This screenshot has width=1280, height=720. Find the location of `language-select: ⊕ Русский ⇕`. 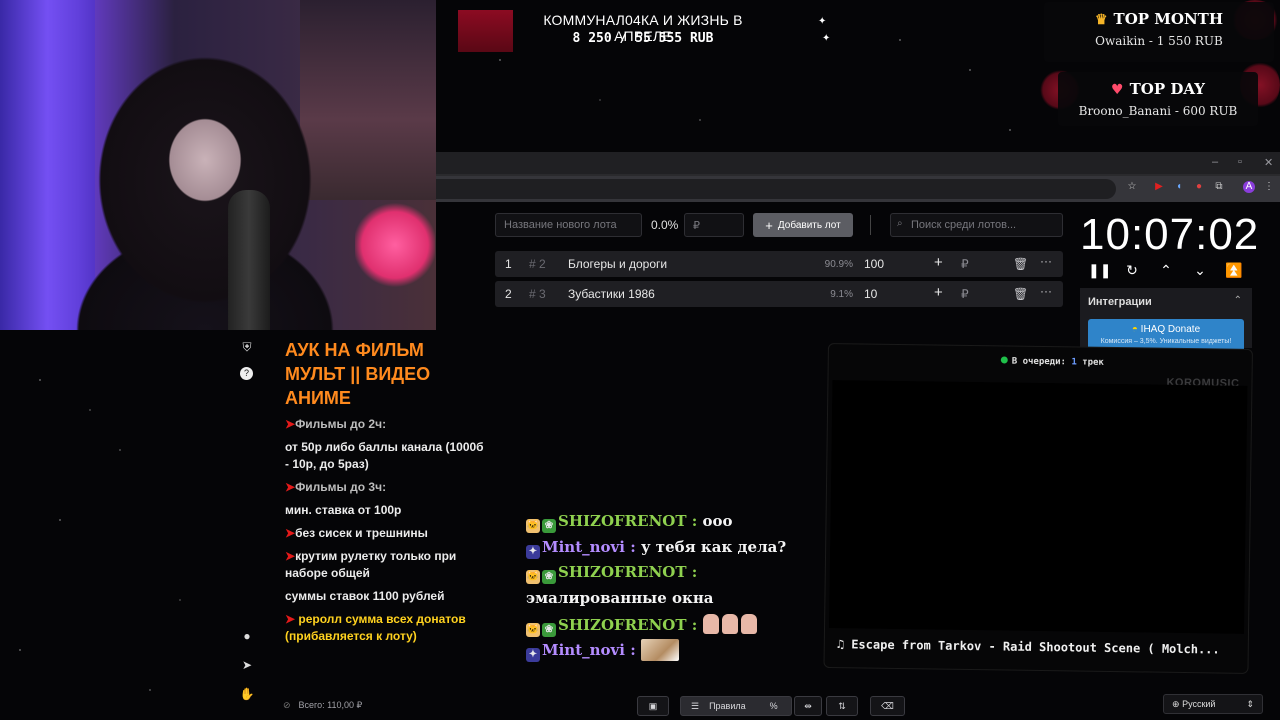

language-select: ⊕ Русский ⇕ is located at coordinates (1213, 704).